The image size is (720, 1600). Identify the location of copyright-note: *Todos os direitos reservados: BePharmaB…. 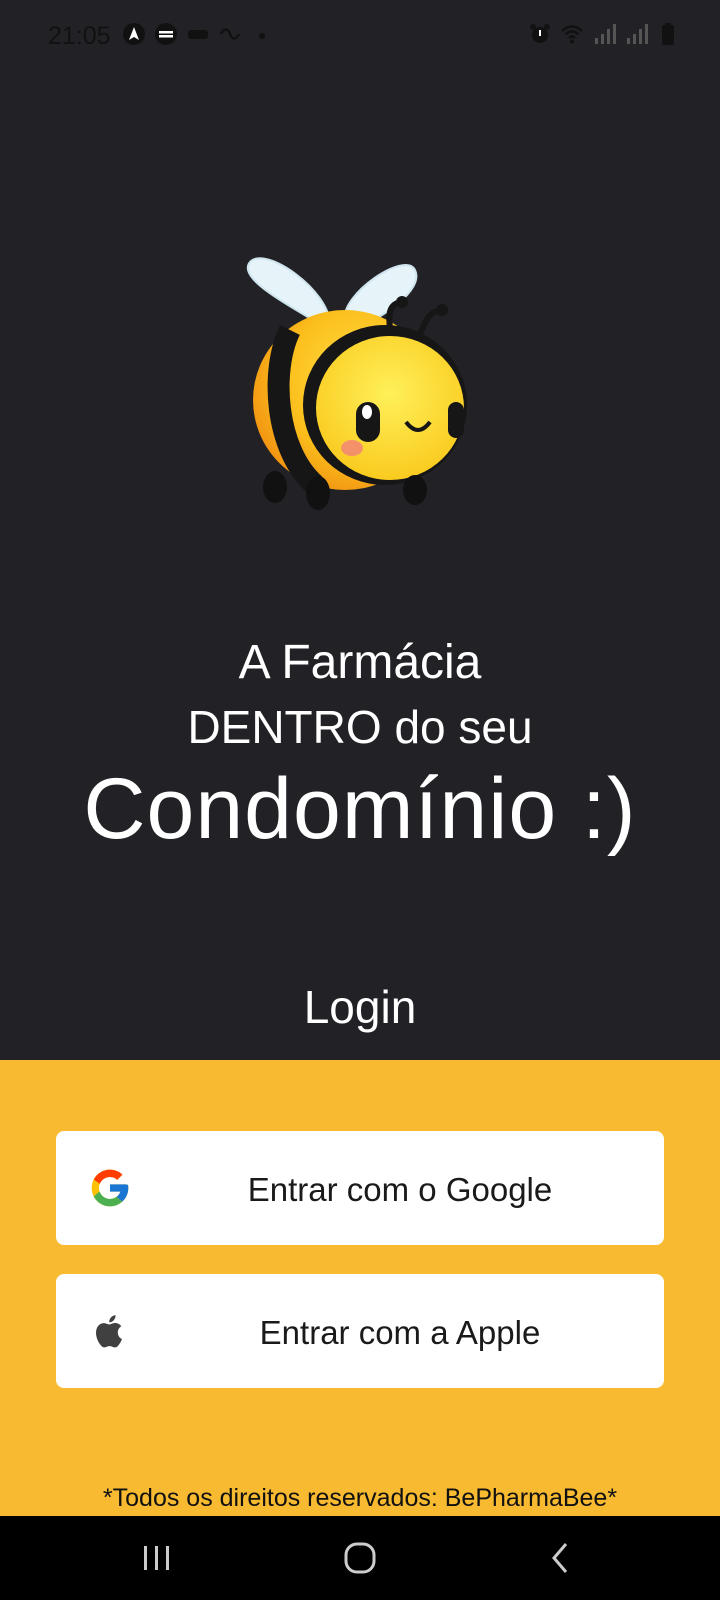
(360, 1498).